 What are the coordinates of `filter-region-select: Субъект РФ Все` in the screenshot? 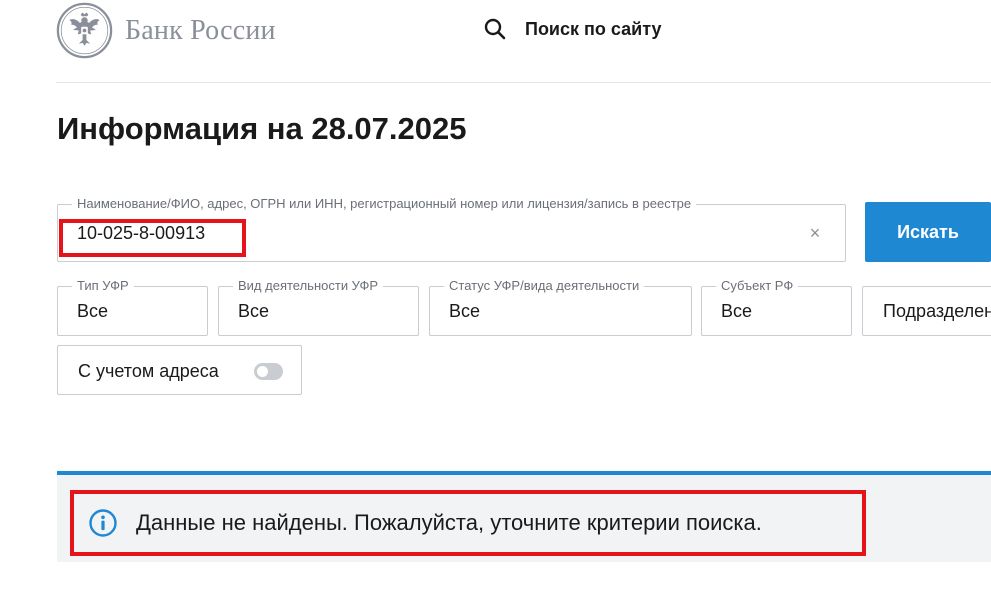 It's located at (776, 307).